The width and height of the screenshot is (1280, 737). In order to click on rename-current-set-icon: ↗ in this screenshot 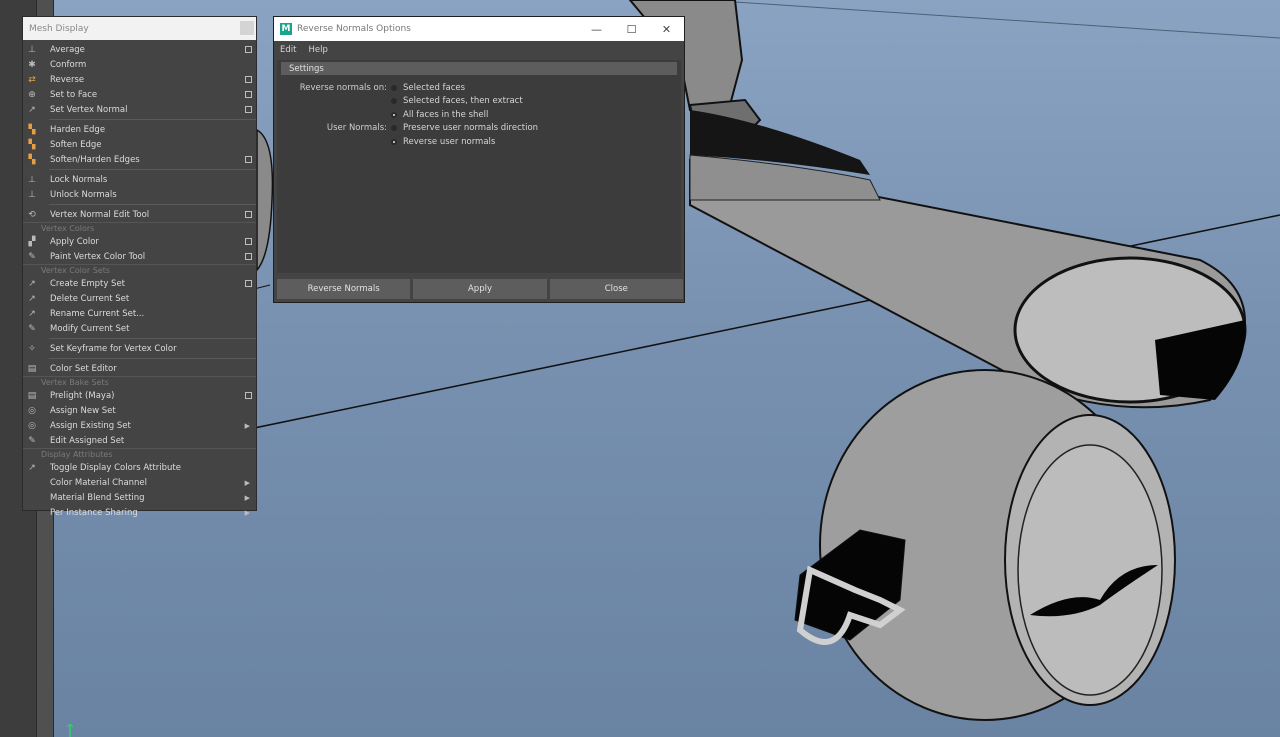, I will do `click(32, 313)`.